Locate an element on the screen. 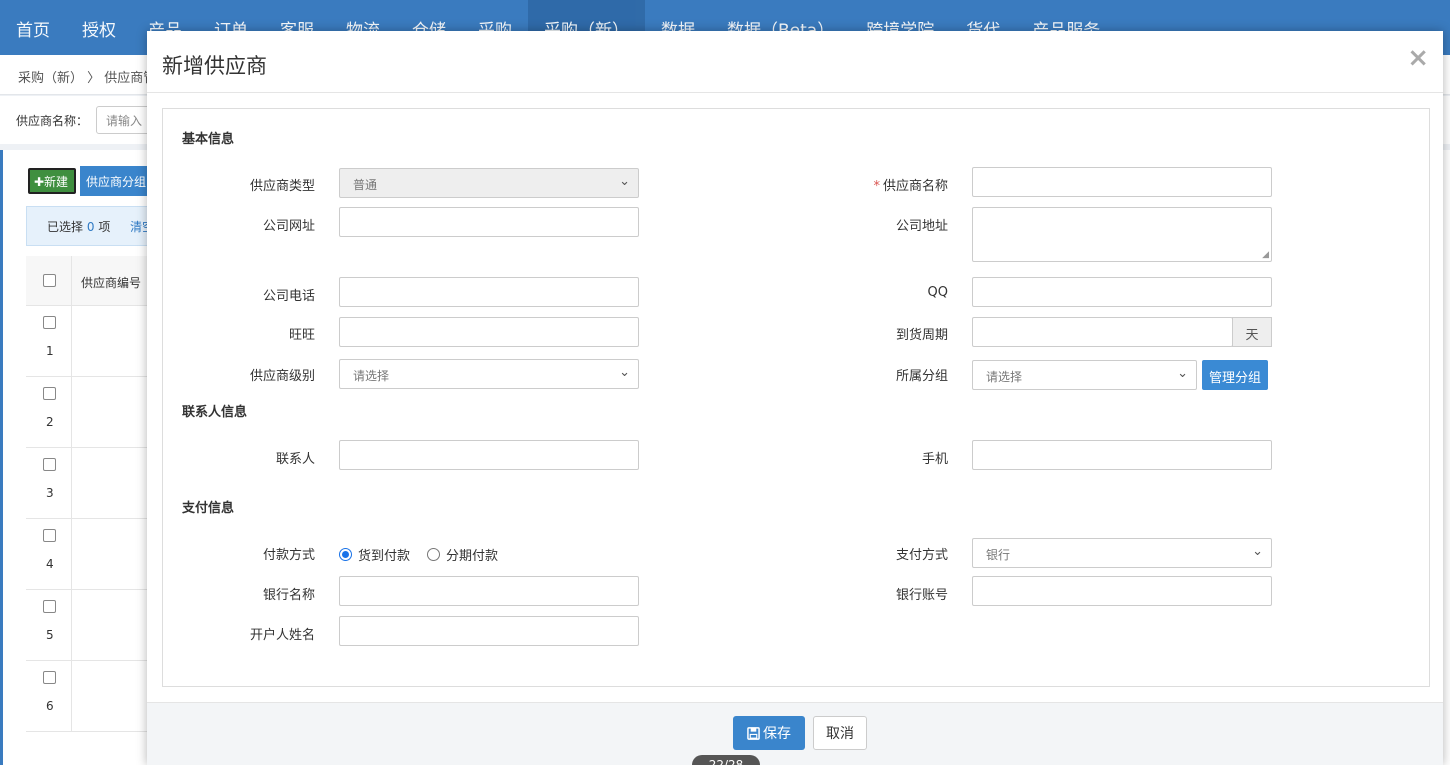 Image resolution: width=1450 pixels, height=765 pixels. pay-channel-value: 银行 is located at coordinates (998, 555).